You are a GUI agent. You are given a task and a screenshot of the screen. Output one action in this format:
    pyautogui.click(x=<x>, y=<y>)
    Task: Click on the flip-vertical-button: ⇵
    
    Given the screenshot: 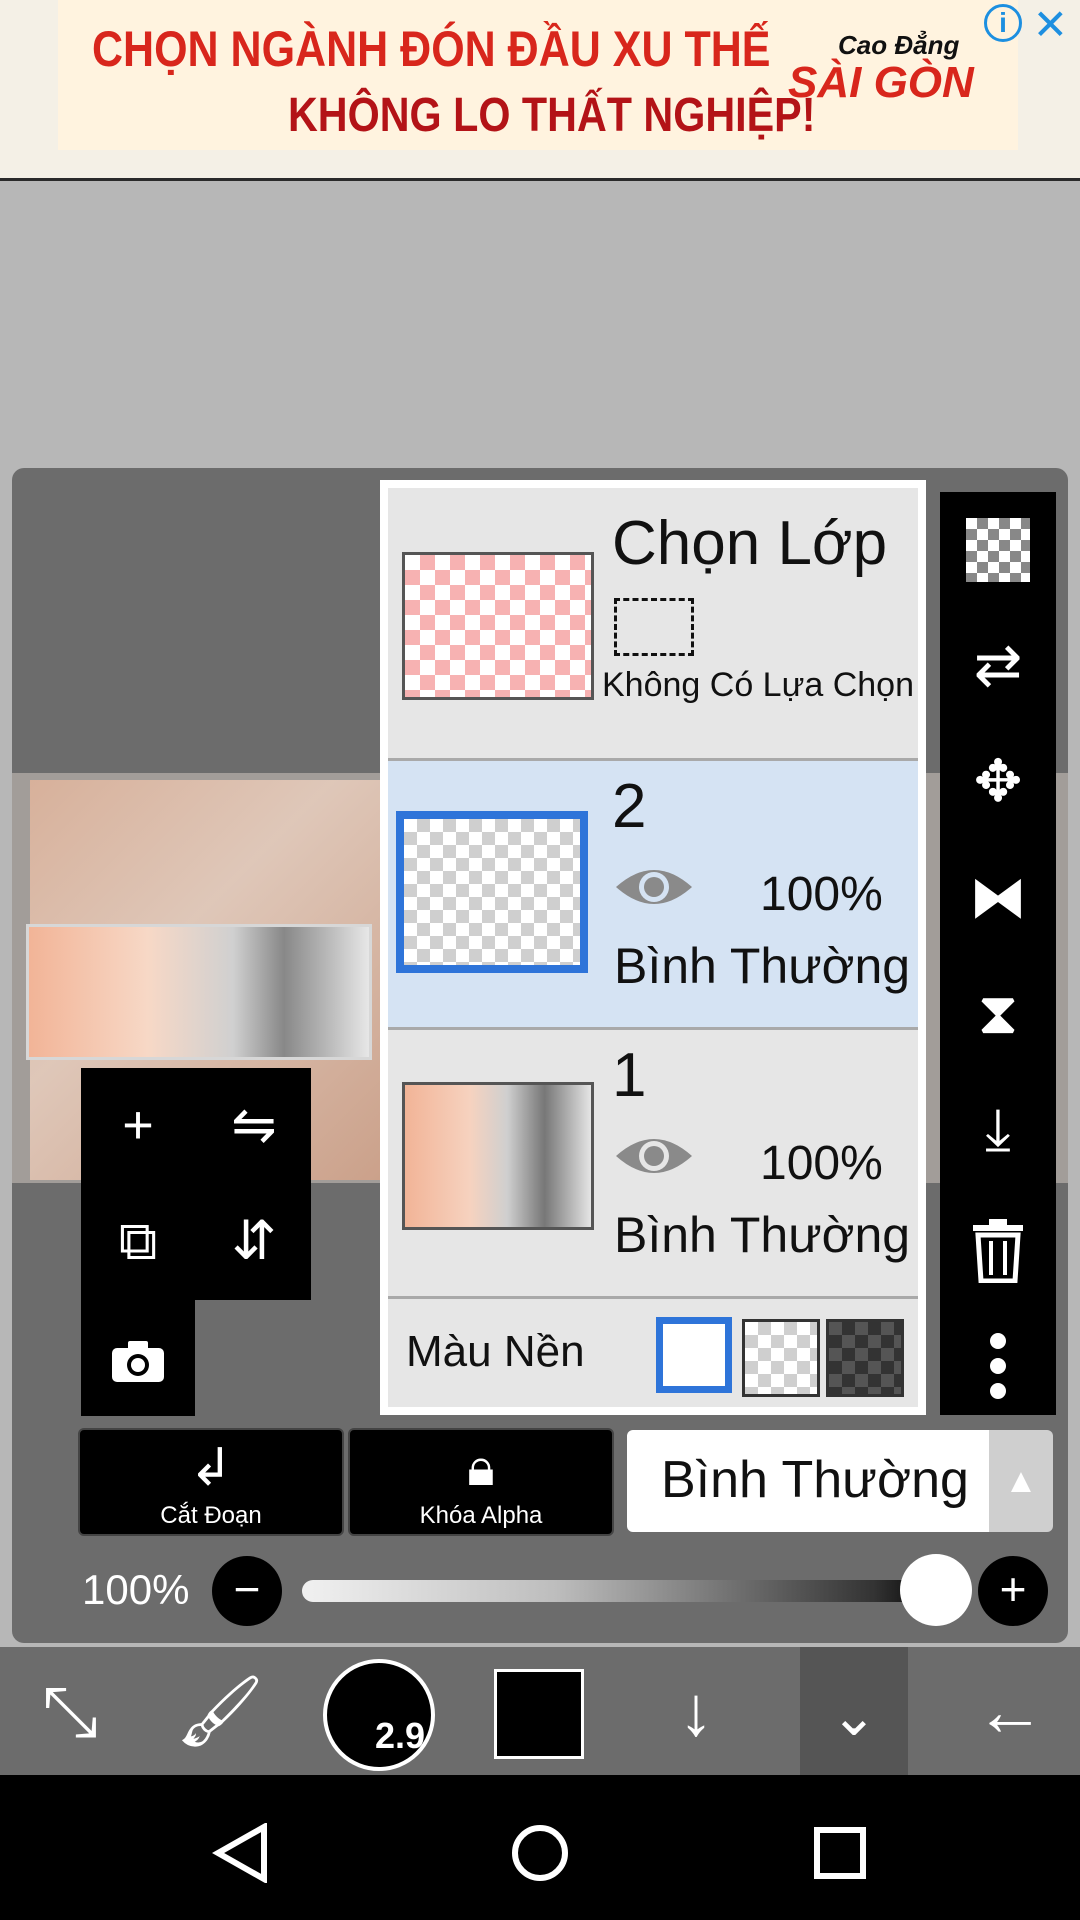 What is the action you would take?
    pyautogui.click(x=254, y=1241)
    